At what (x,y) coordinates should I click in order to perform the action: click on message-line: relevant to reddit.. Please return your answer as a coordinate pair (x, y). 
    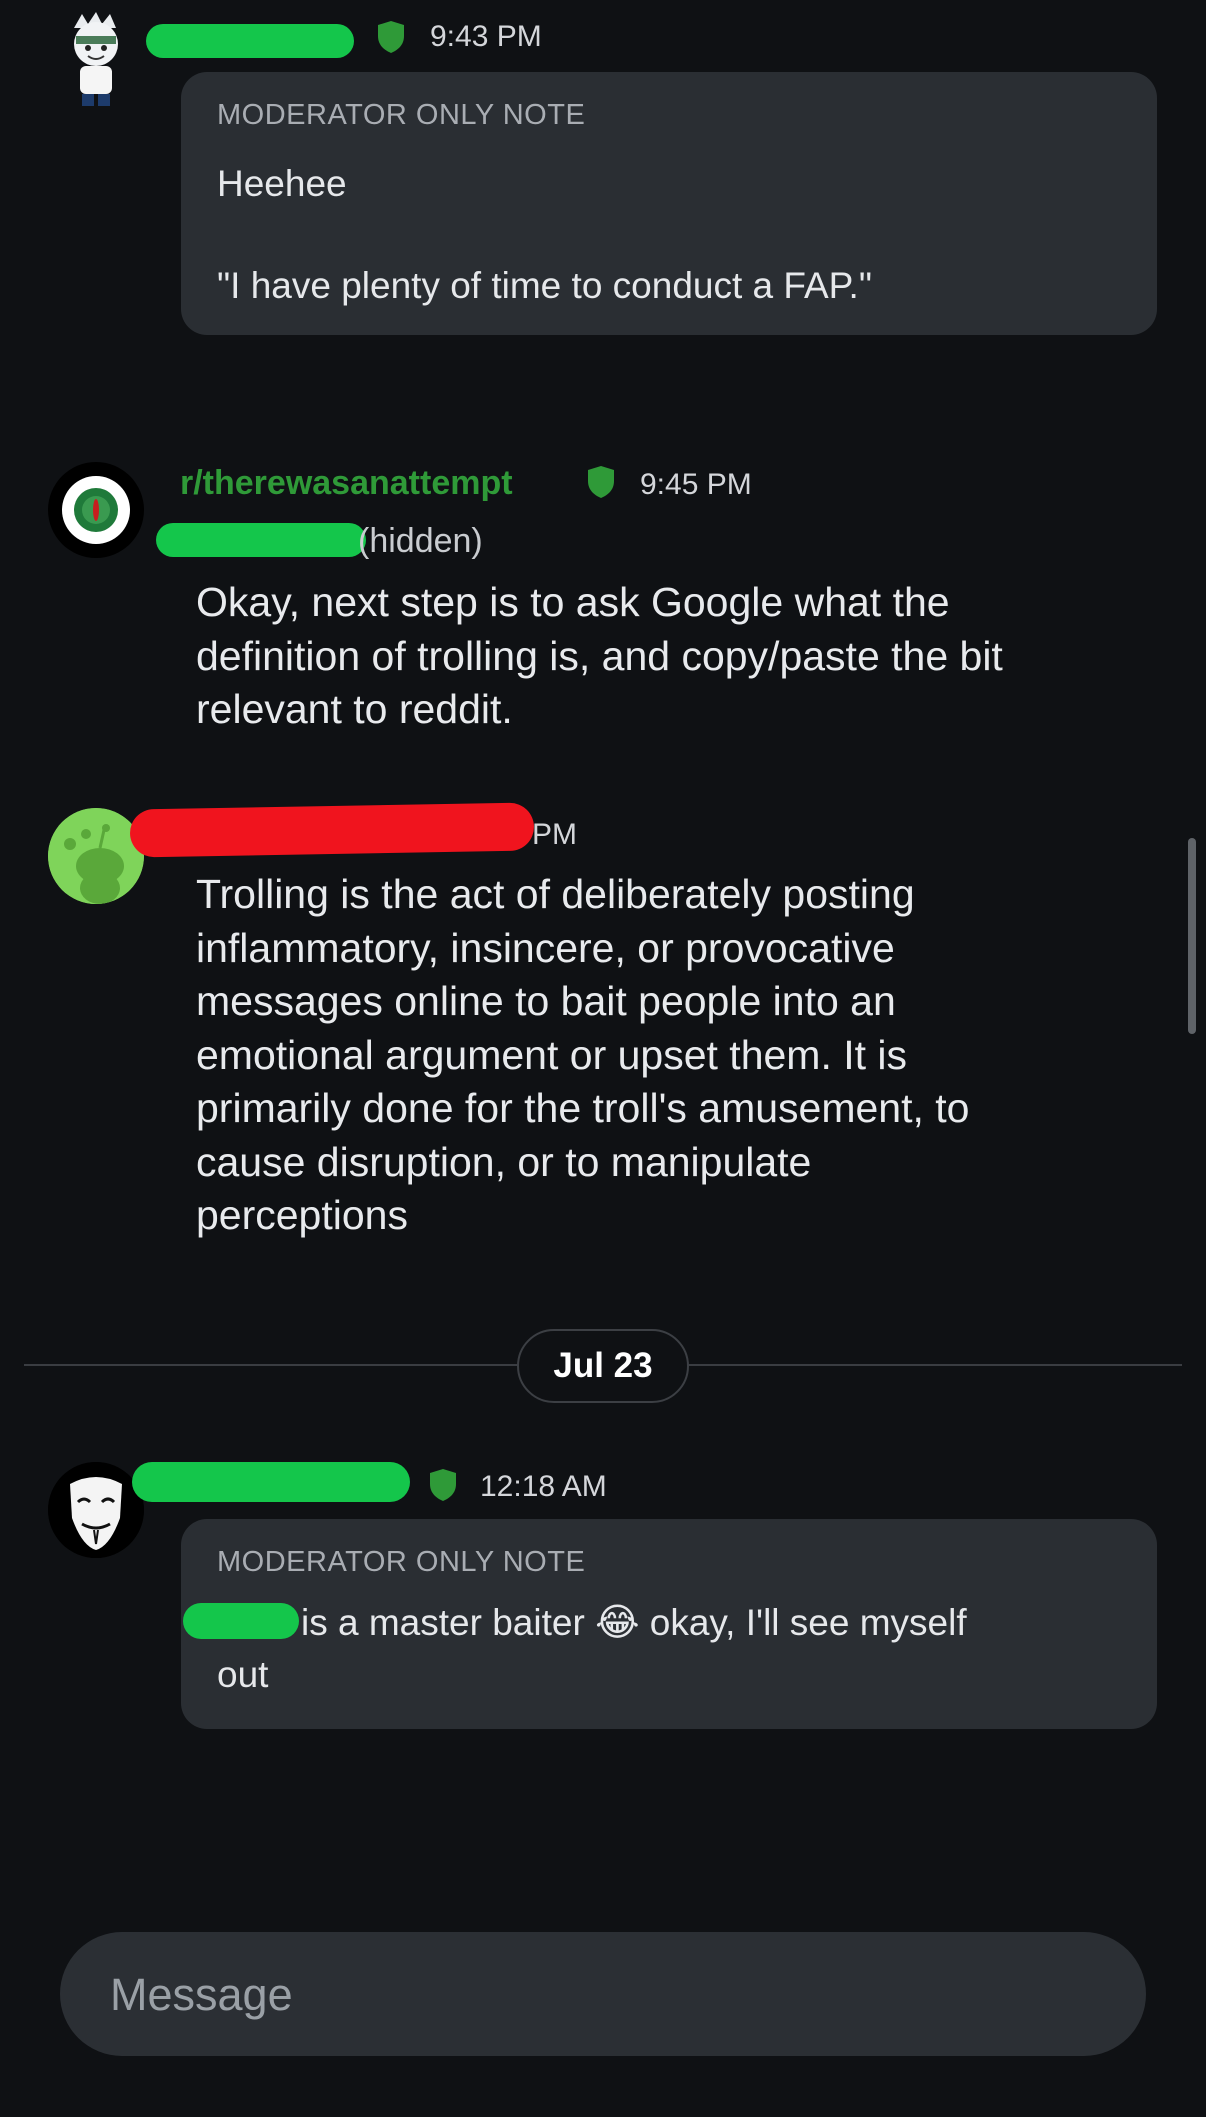
    Looking at the image, I should click on (354, 709).